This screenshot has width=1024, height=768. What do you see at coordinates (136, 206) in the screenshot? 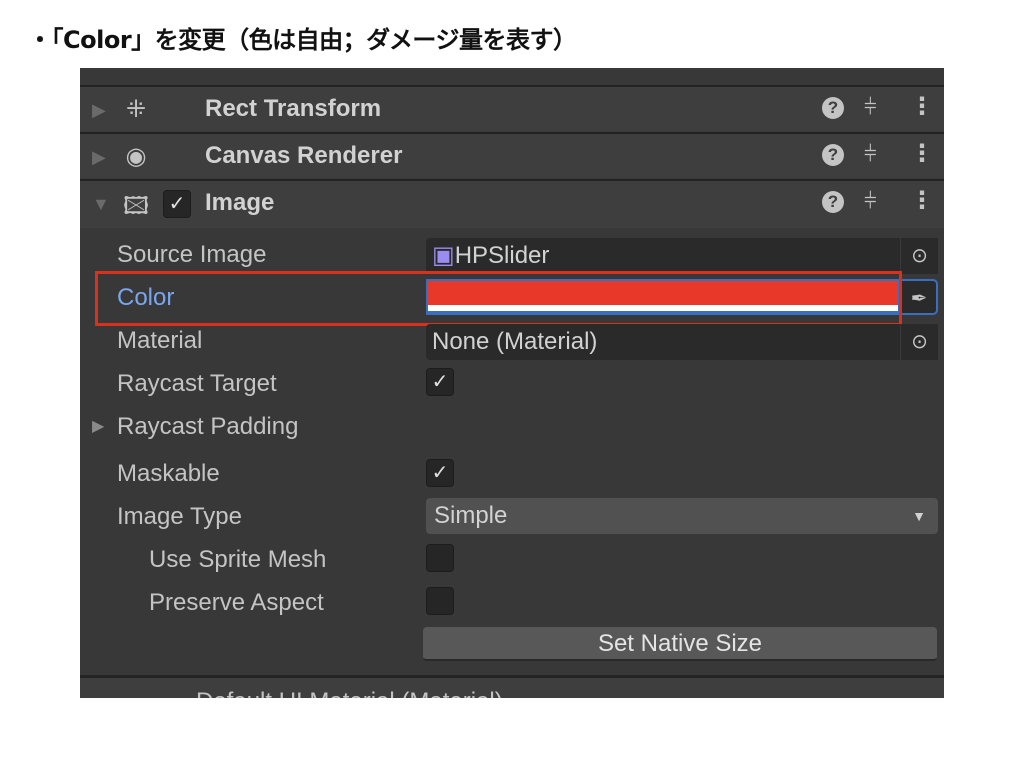
I see `image-icon: 🖾` at bounding box center [136, 206].